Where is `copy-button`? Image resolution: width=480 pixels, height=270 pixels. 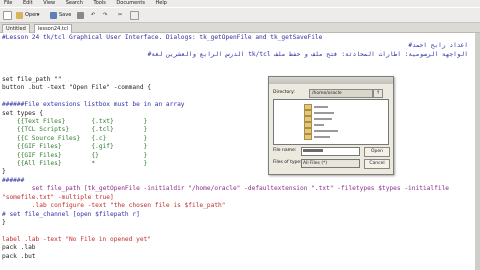 copy-button is located at coordinates (135, 15).